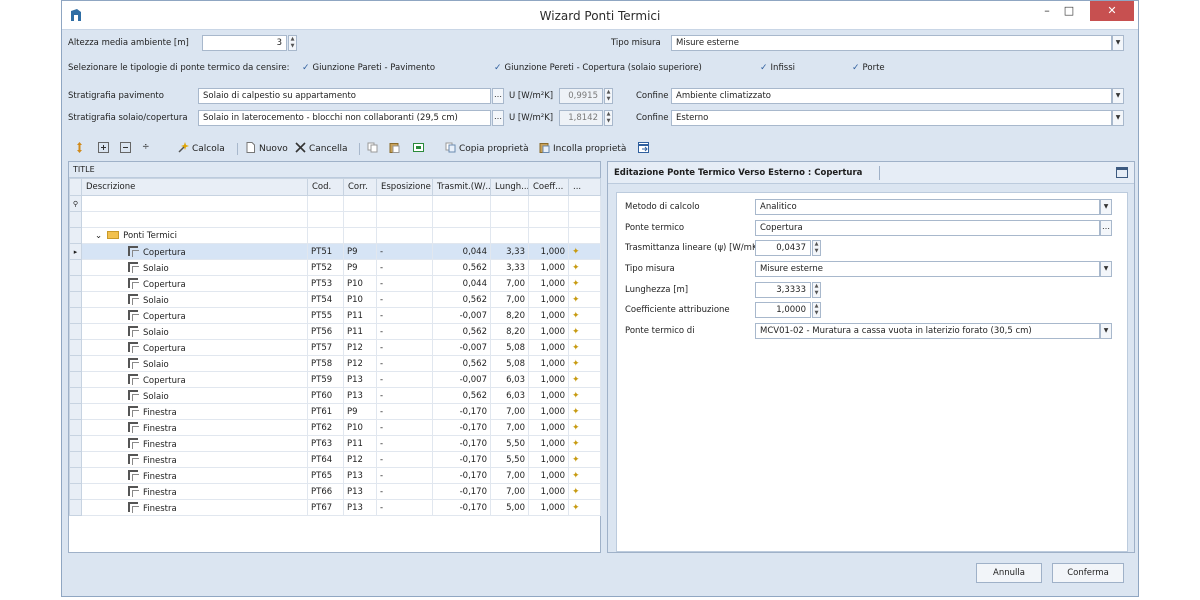  I want to click on minimize-button: –, so click(1047, 11).